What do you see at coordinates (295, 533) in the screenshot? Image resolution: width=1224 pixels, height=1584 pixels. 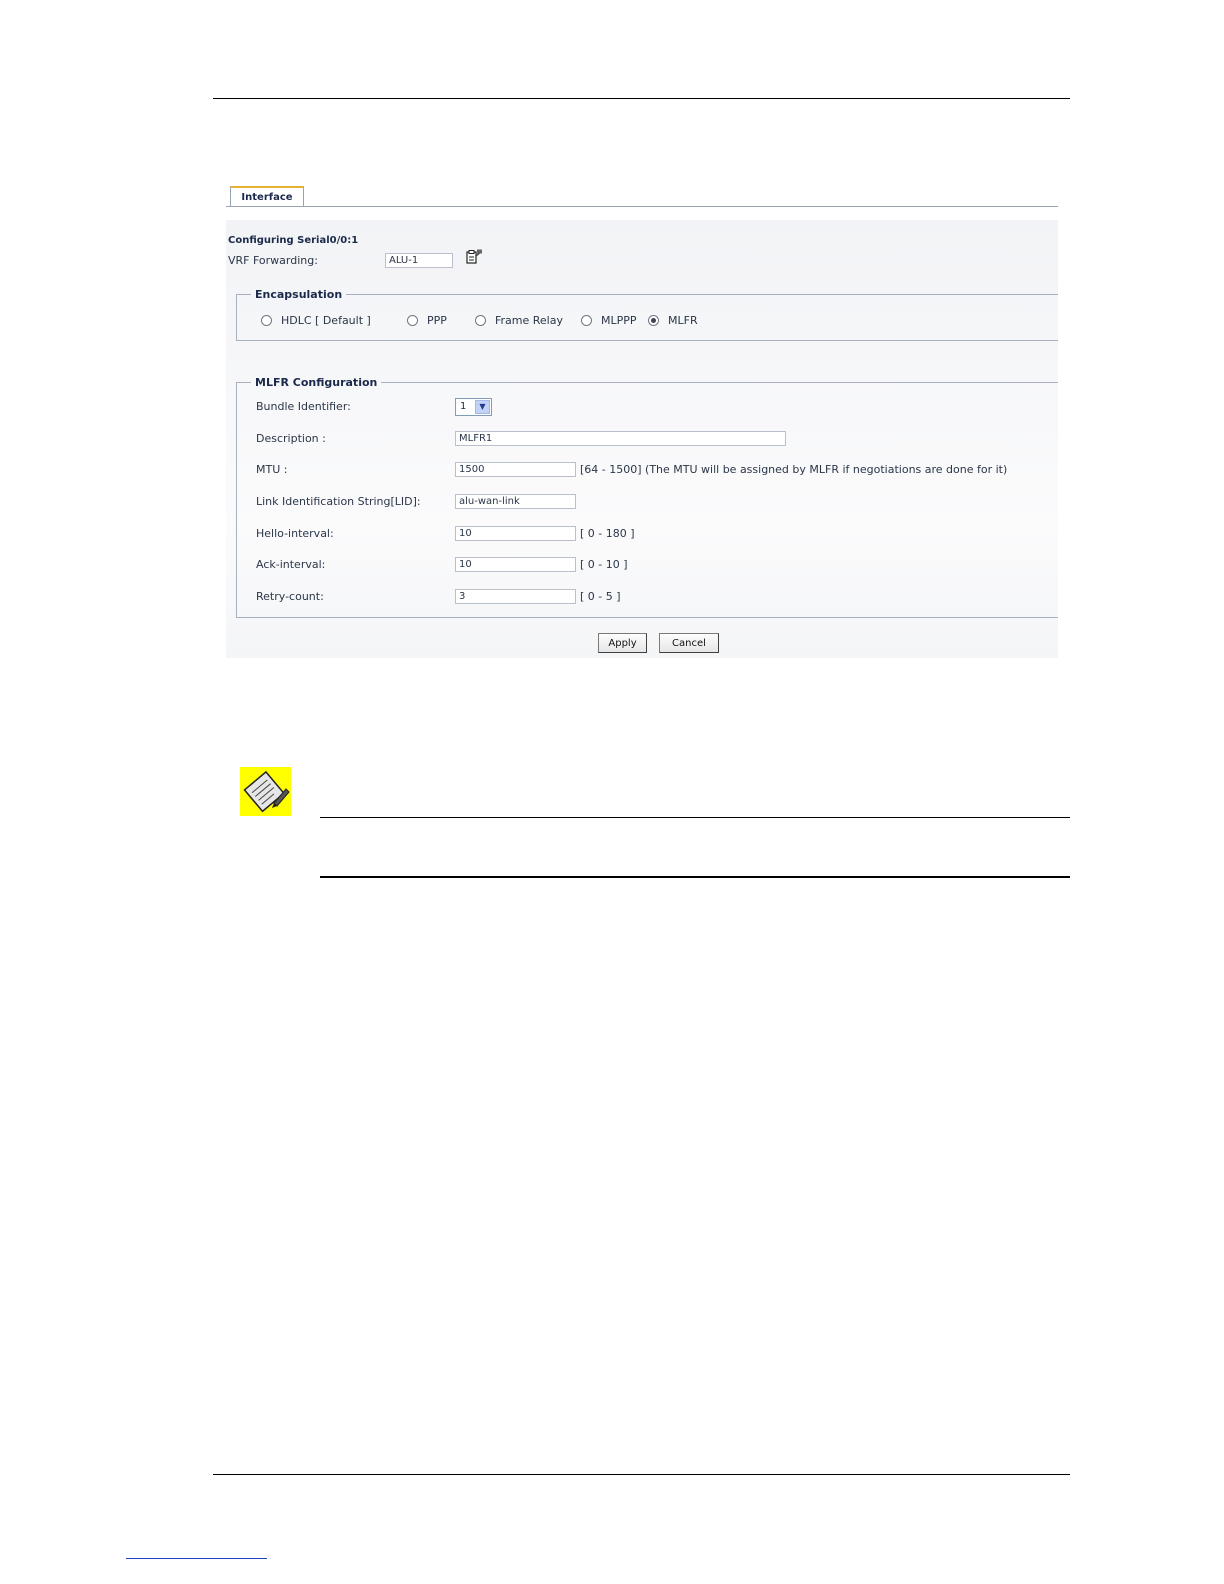 I see `hello-interval-label: Hello-interval:` at bounding box center [295, 533].